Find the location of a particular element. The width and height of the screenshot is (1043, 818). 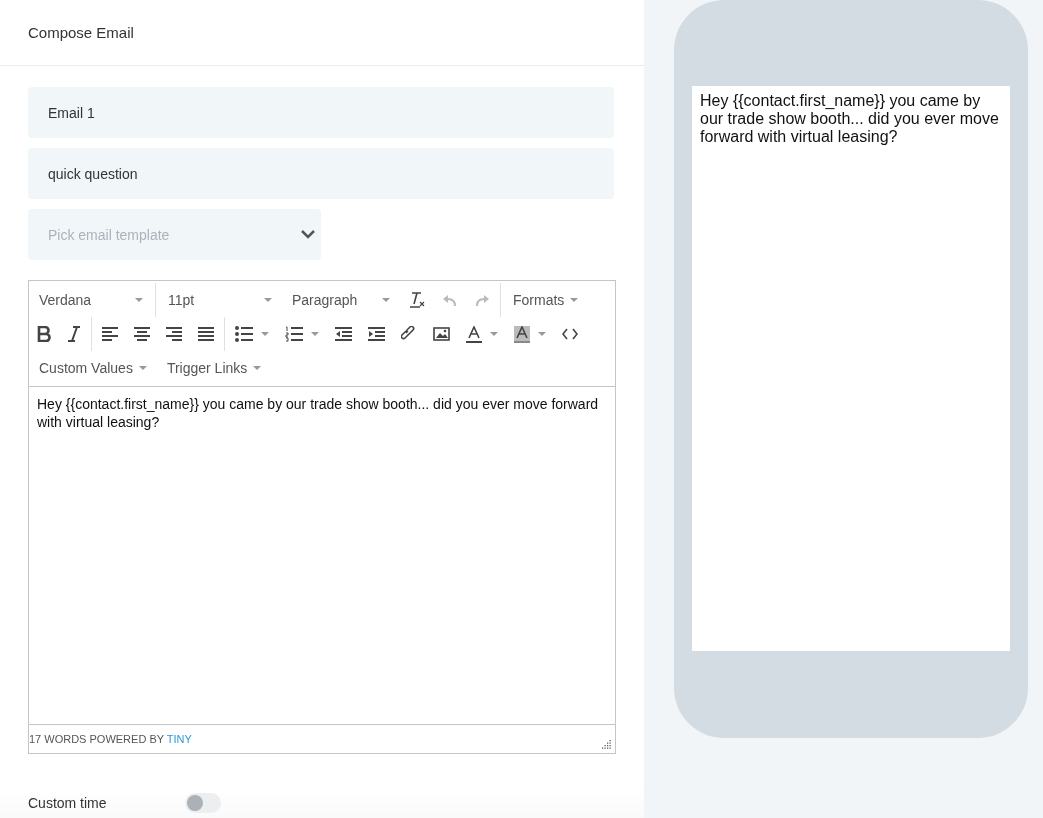

italic-icon is located at coordinates (74, 334).